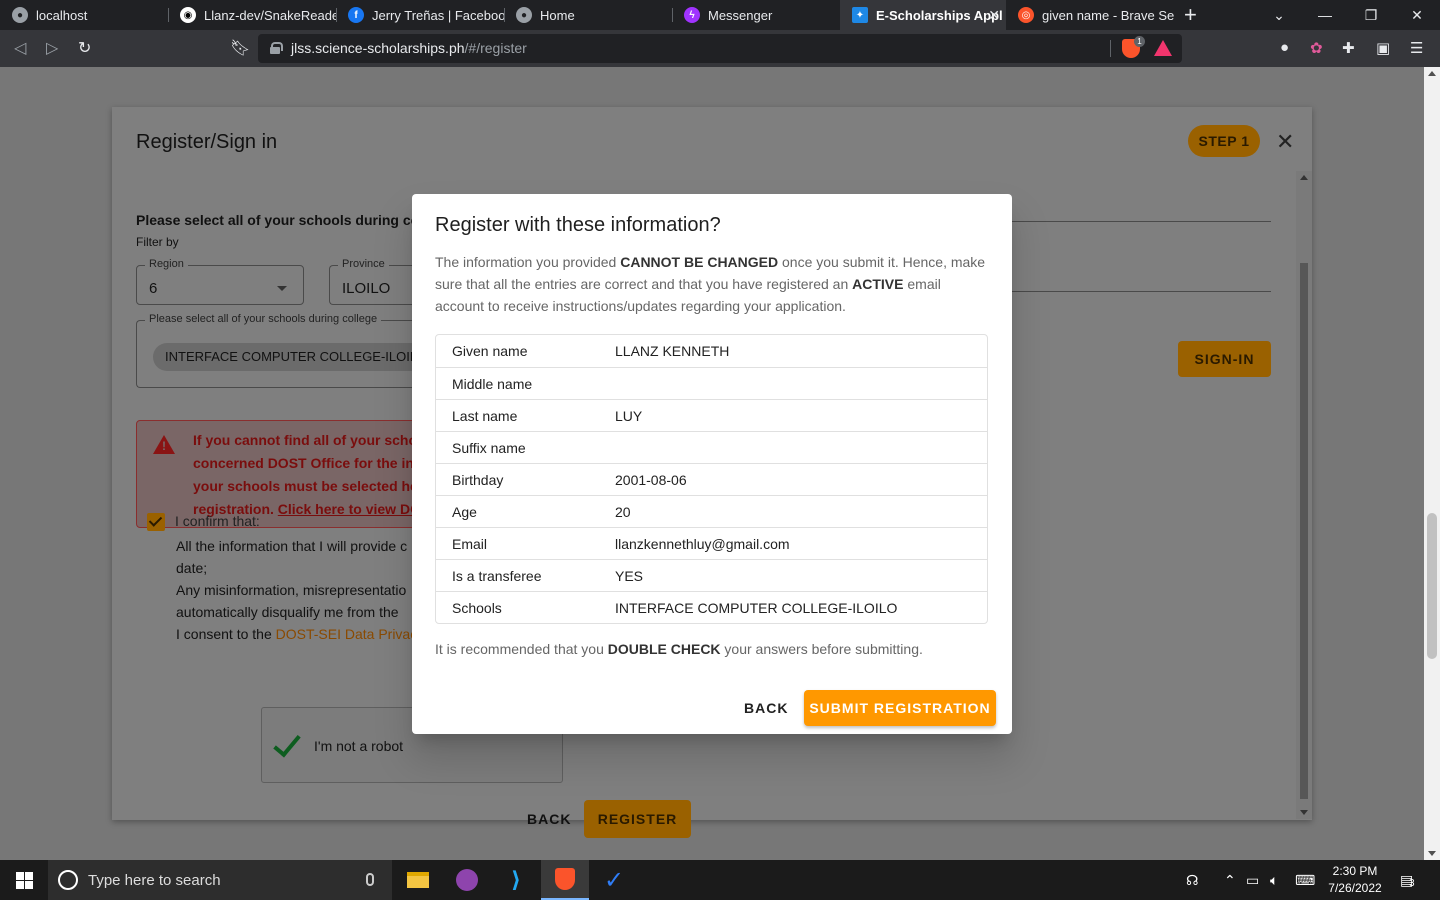 The image size is (1440, 900). Describe the element at coordinates (20, 48) in the screenshot. I see `back-arrow-icon: ◁` at that location.